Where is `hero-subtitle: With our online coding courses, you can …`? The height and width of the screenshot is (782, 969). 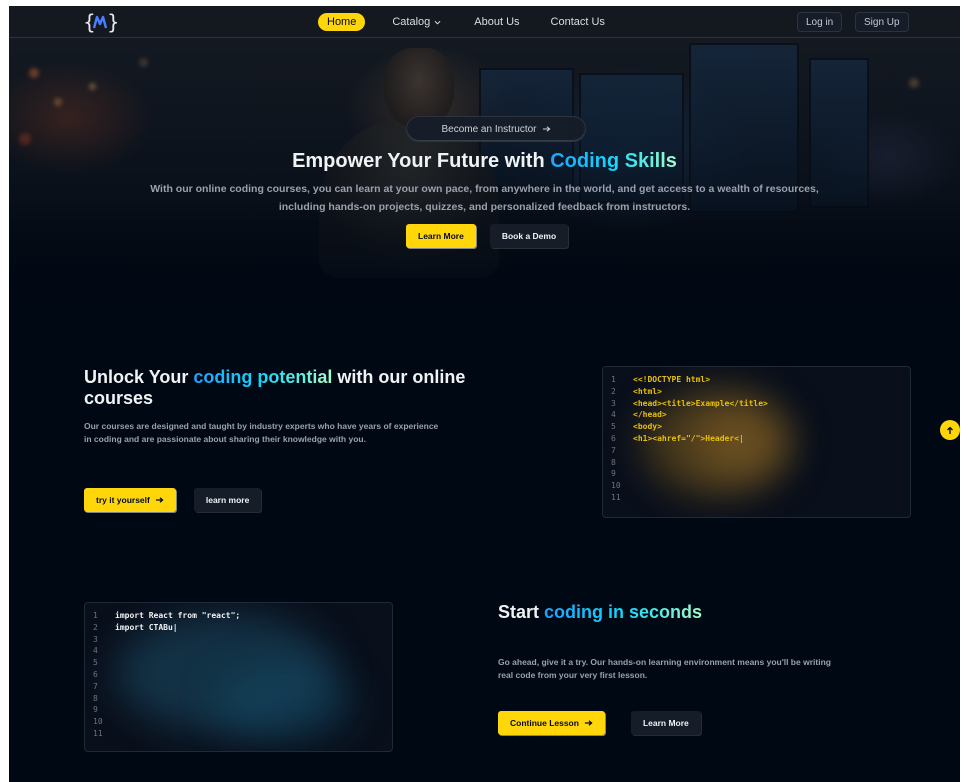 hero-subtitle: With our online coding courses, you can … is located at coordinates (484, 198).